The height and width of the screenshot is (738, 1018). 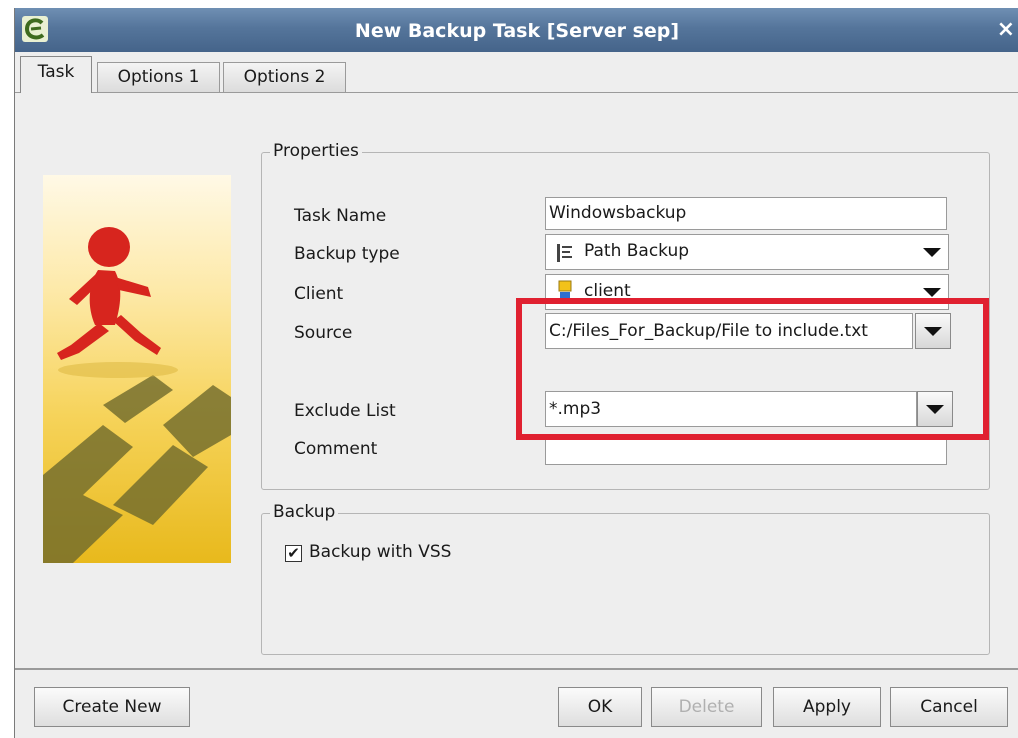 I want to click on exclude-list-label: Exclude List, so click(x=345, y=411).